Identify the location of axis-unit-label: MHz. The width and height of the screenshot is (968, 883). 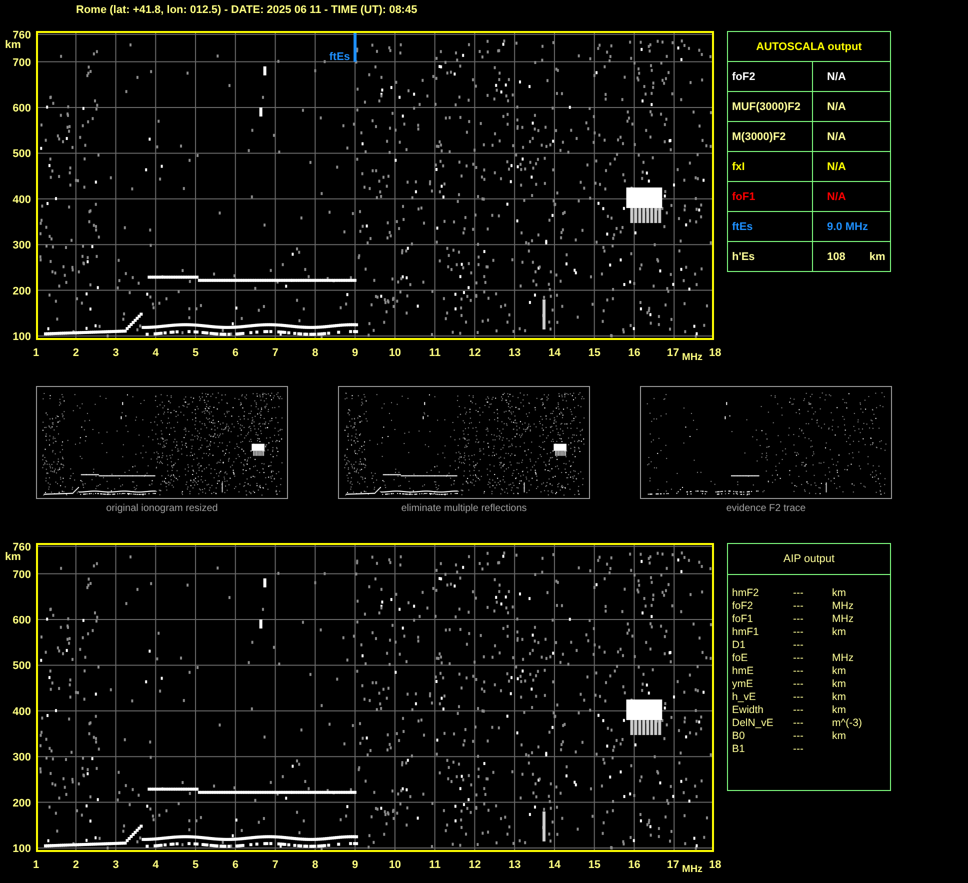
(692, 869).